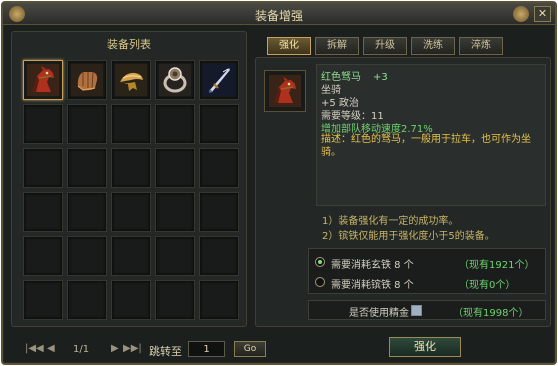  What do you see at coordinates (165, 351) in the screenshot?
I see `jump-to-label: 跳转至` at bounding box center [165, 351].